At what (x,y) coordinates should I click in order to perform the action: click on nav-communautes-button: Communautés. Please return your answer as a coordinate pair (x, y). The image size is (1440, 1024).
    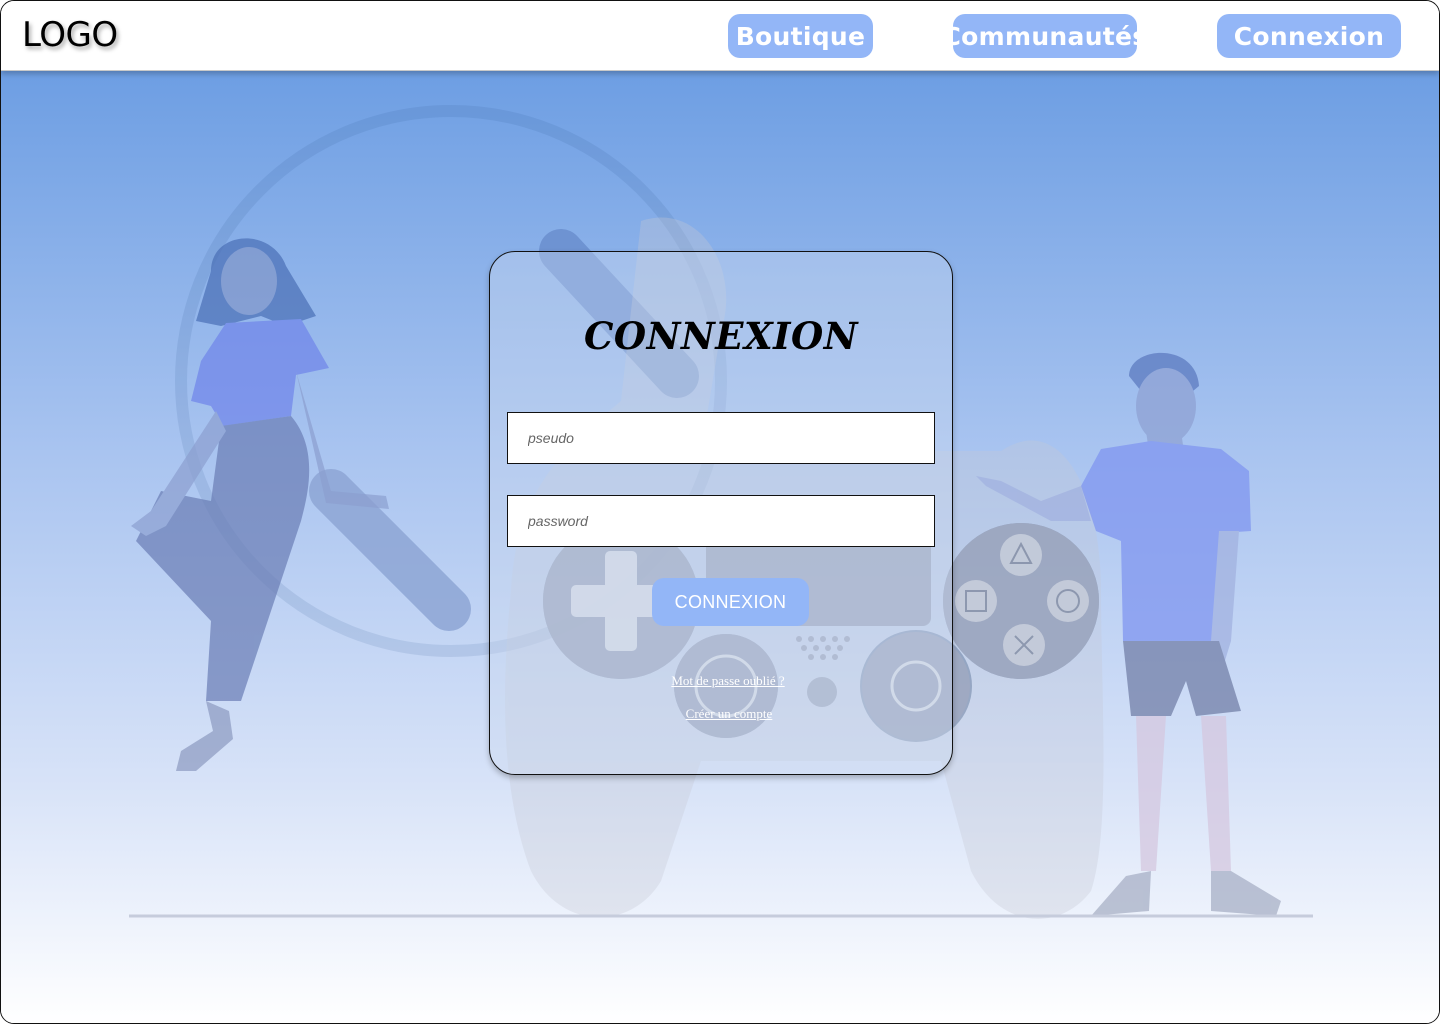
    Looking at the image, I should click on (1045, 36).